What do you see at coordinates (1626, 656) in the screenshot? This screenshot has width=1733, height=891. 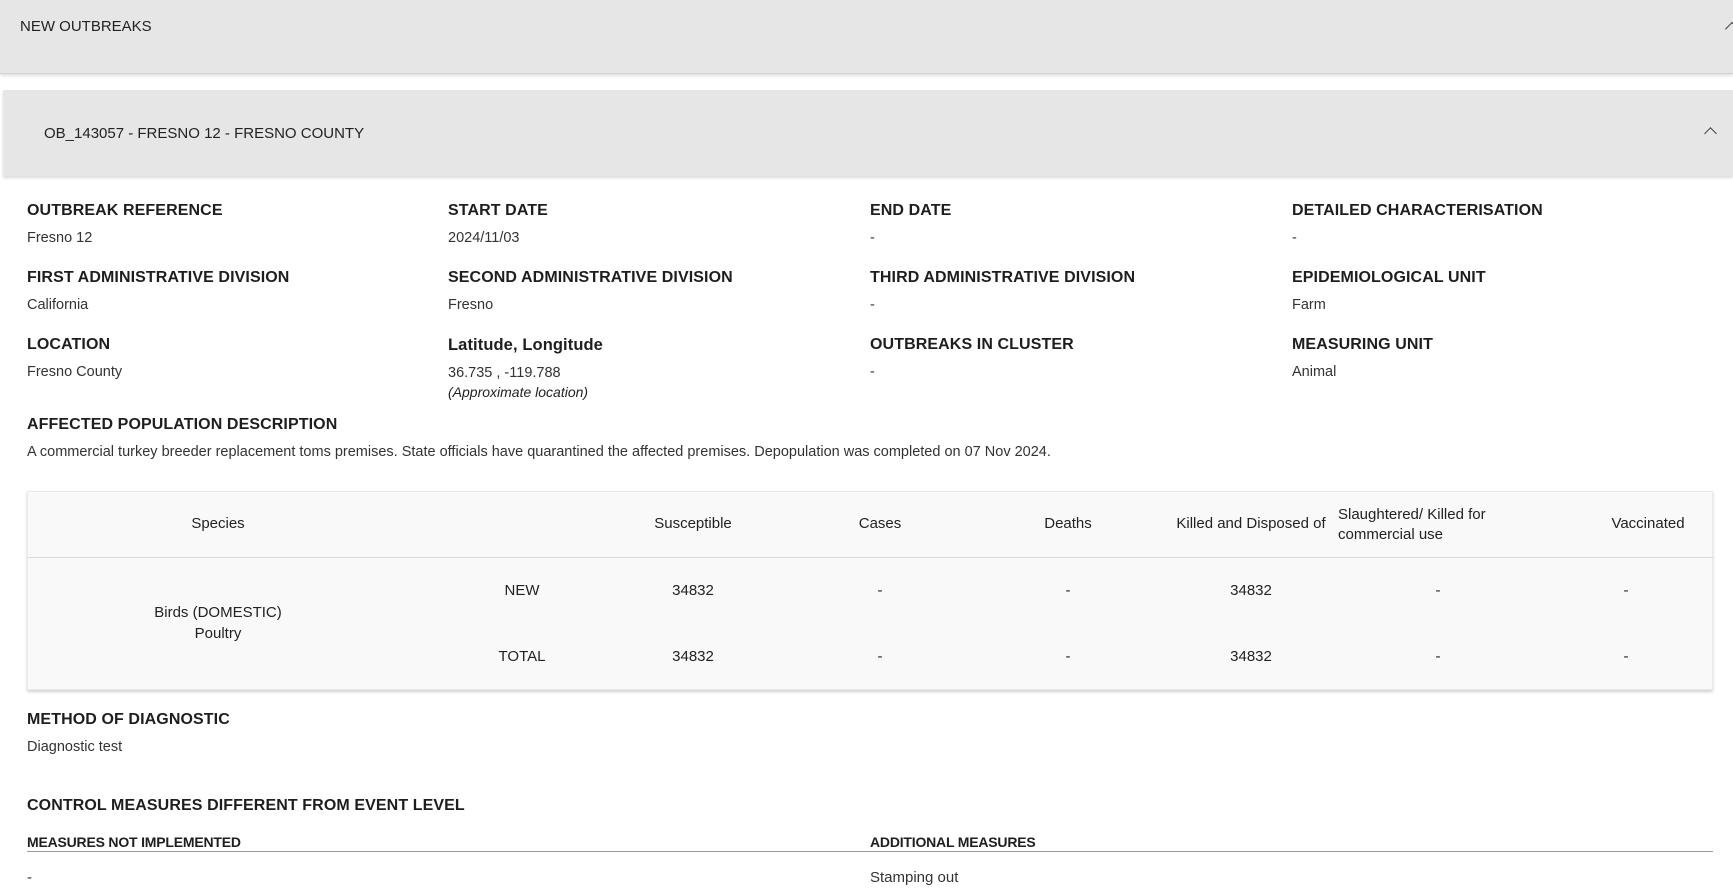 I see `row-total-vaccinated: -` at bounding box center [1626, 656].